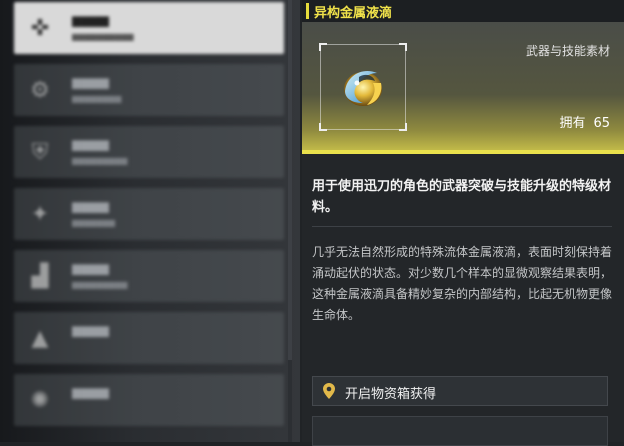 This screenshot has height=446, width=624. I want to click on warning-icon: ▲, so click(40, 338).